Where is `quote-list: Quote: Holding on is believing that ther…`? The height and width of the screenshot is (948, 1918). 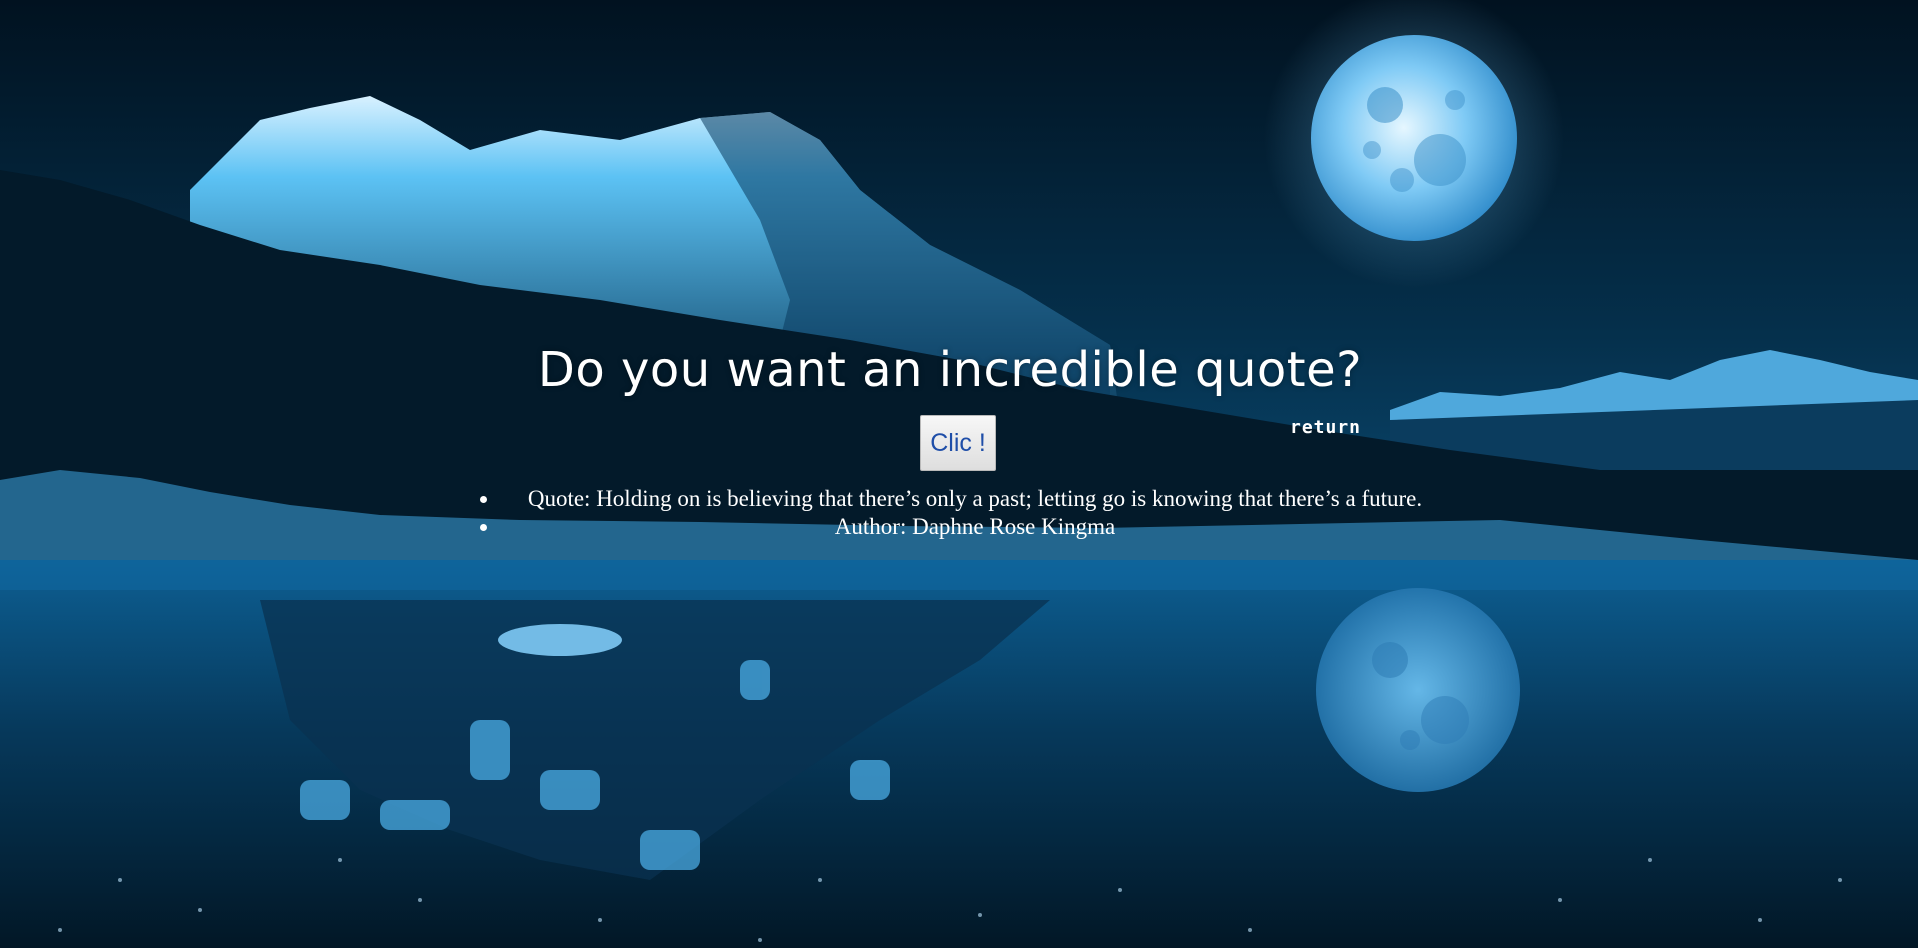 quote-list: Quote: Holding on is believing that ther… is located at coordinates (960, 513).